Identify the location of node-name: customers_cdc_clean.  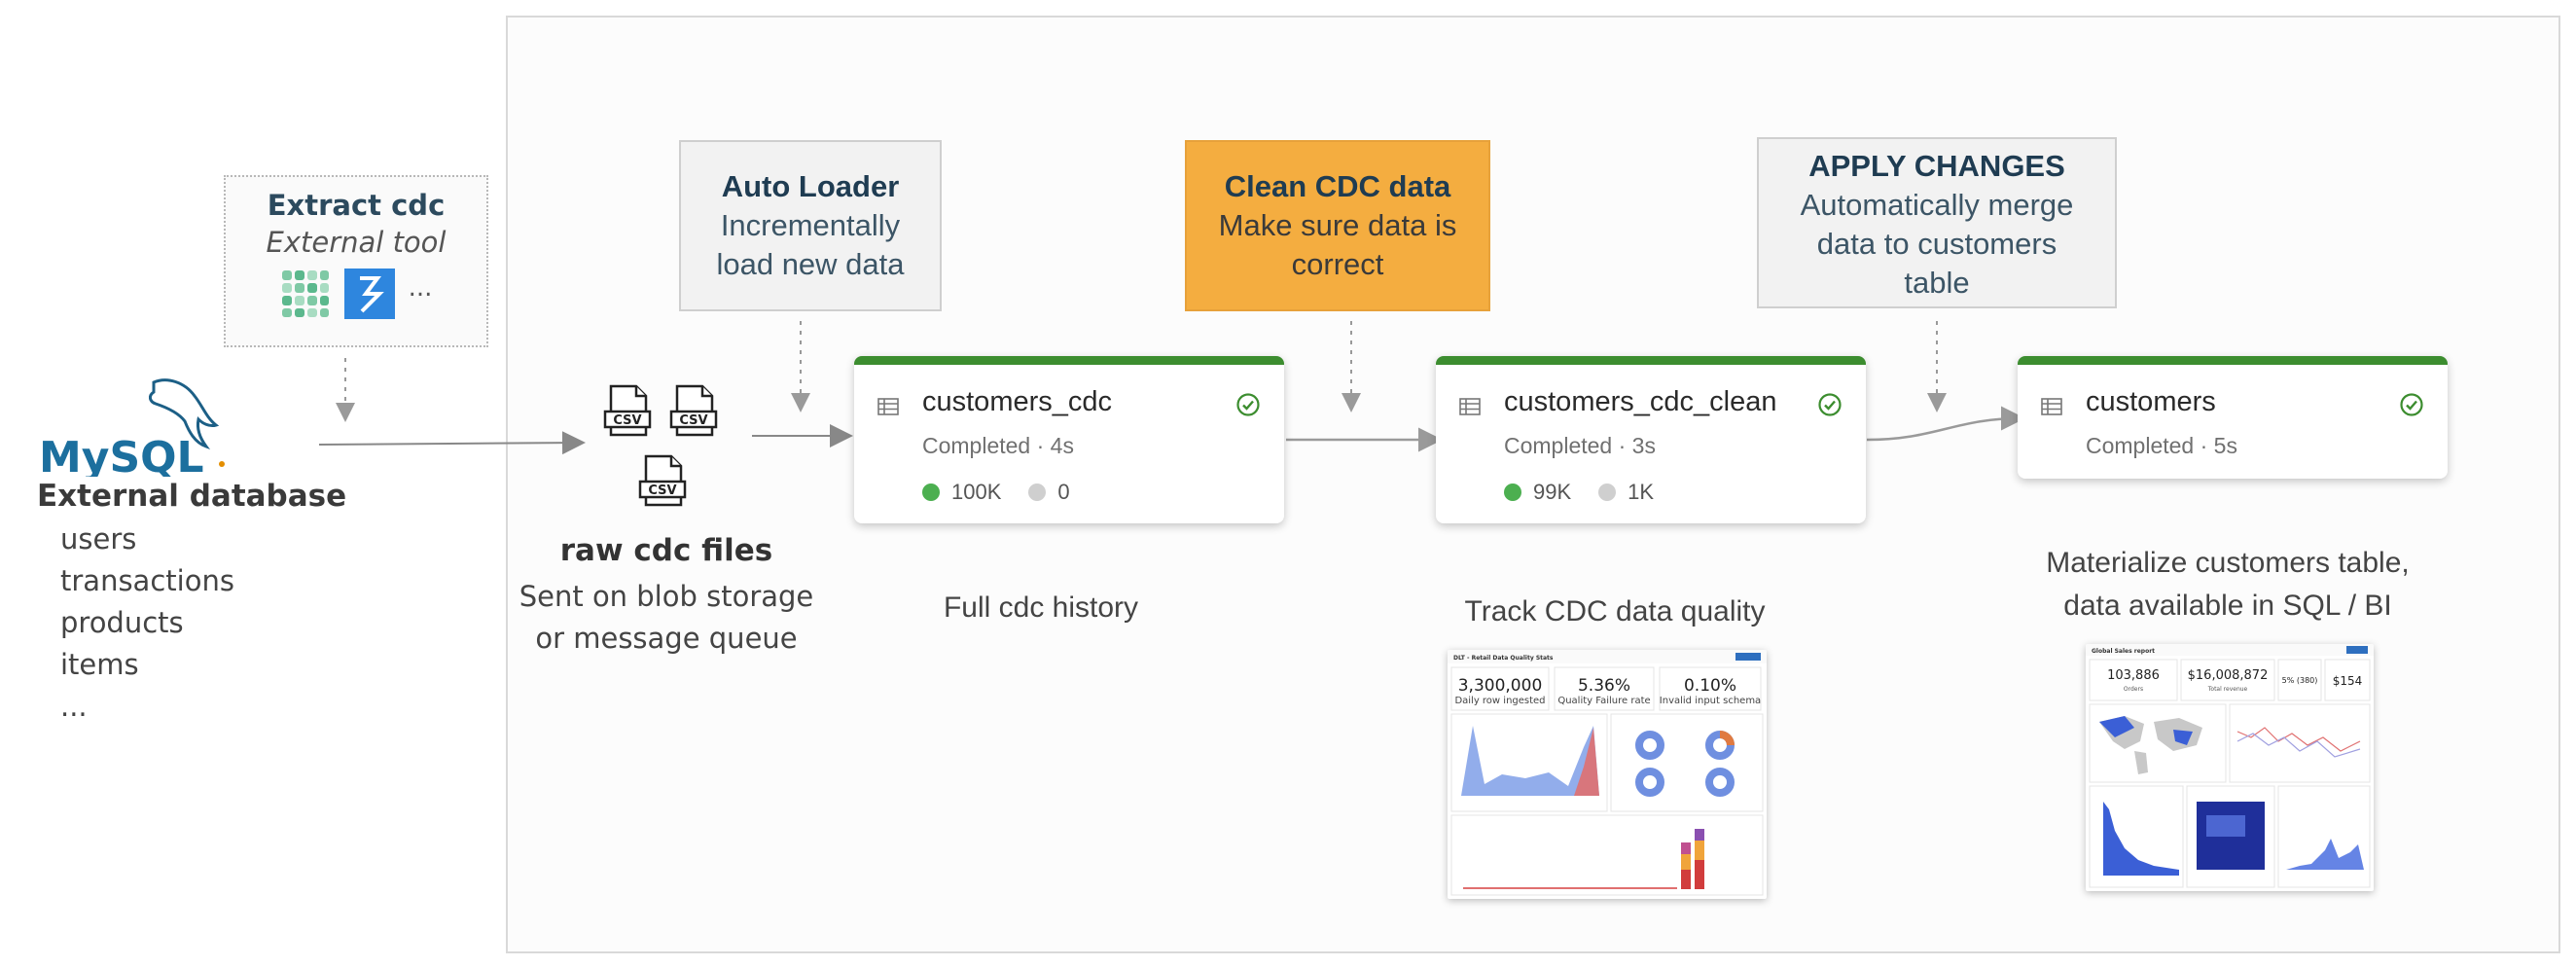
(1640, 401).